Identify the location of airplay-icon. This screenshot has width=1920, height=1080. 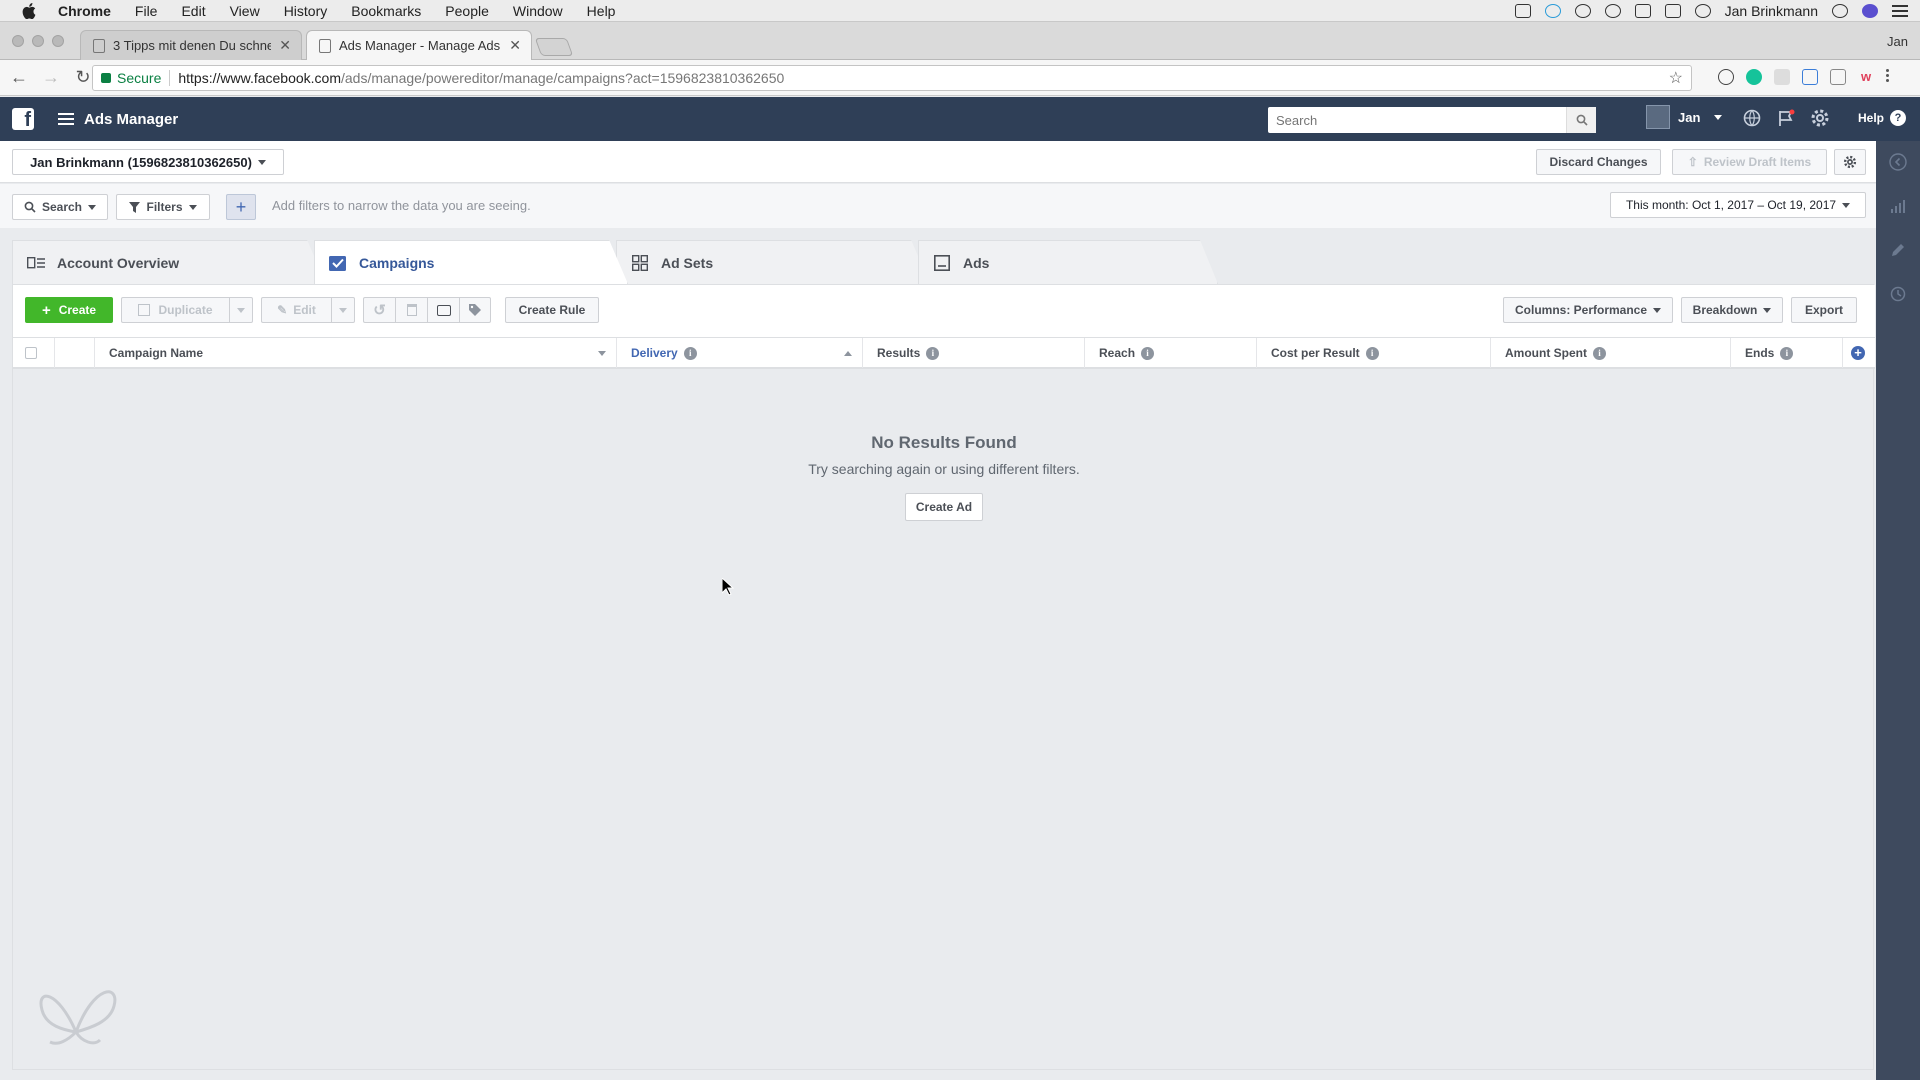
(1672, 10).